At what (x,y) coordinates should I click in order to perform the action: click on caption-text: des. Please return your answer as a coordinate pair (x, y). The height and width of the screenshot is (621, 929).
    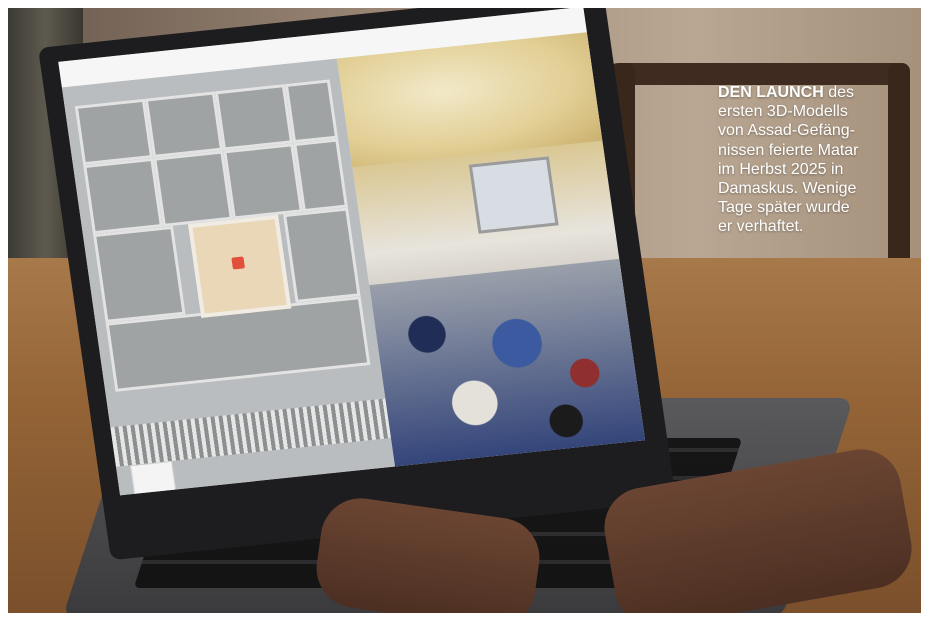
    Looking at the image, I should click on (839, 92).